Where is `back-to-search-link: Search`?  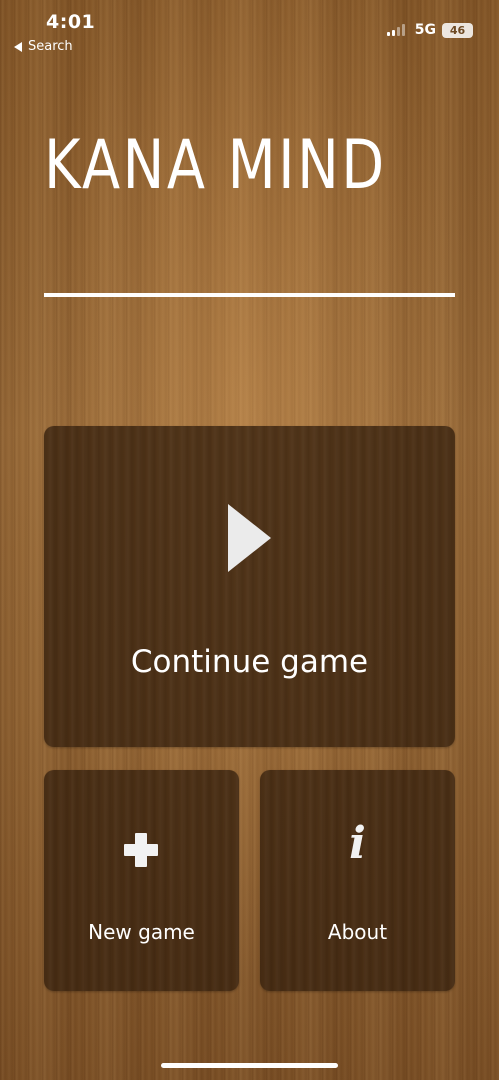
back-to-search-link: Search is located at coordinates (43, 46).